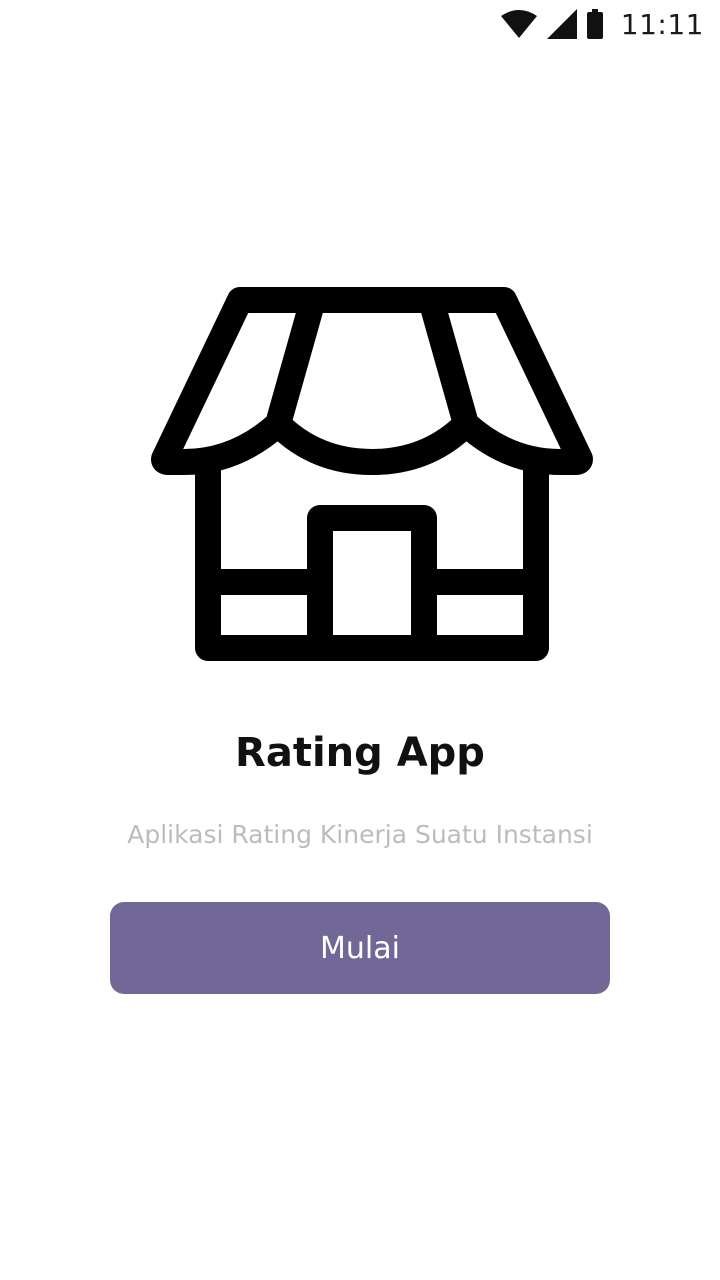 This screenshot has height=1280, width=720. I want to click on status-icons: 11:11, so click(602, 24).